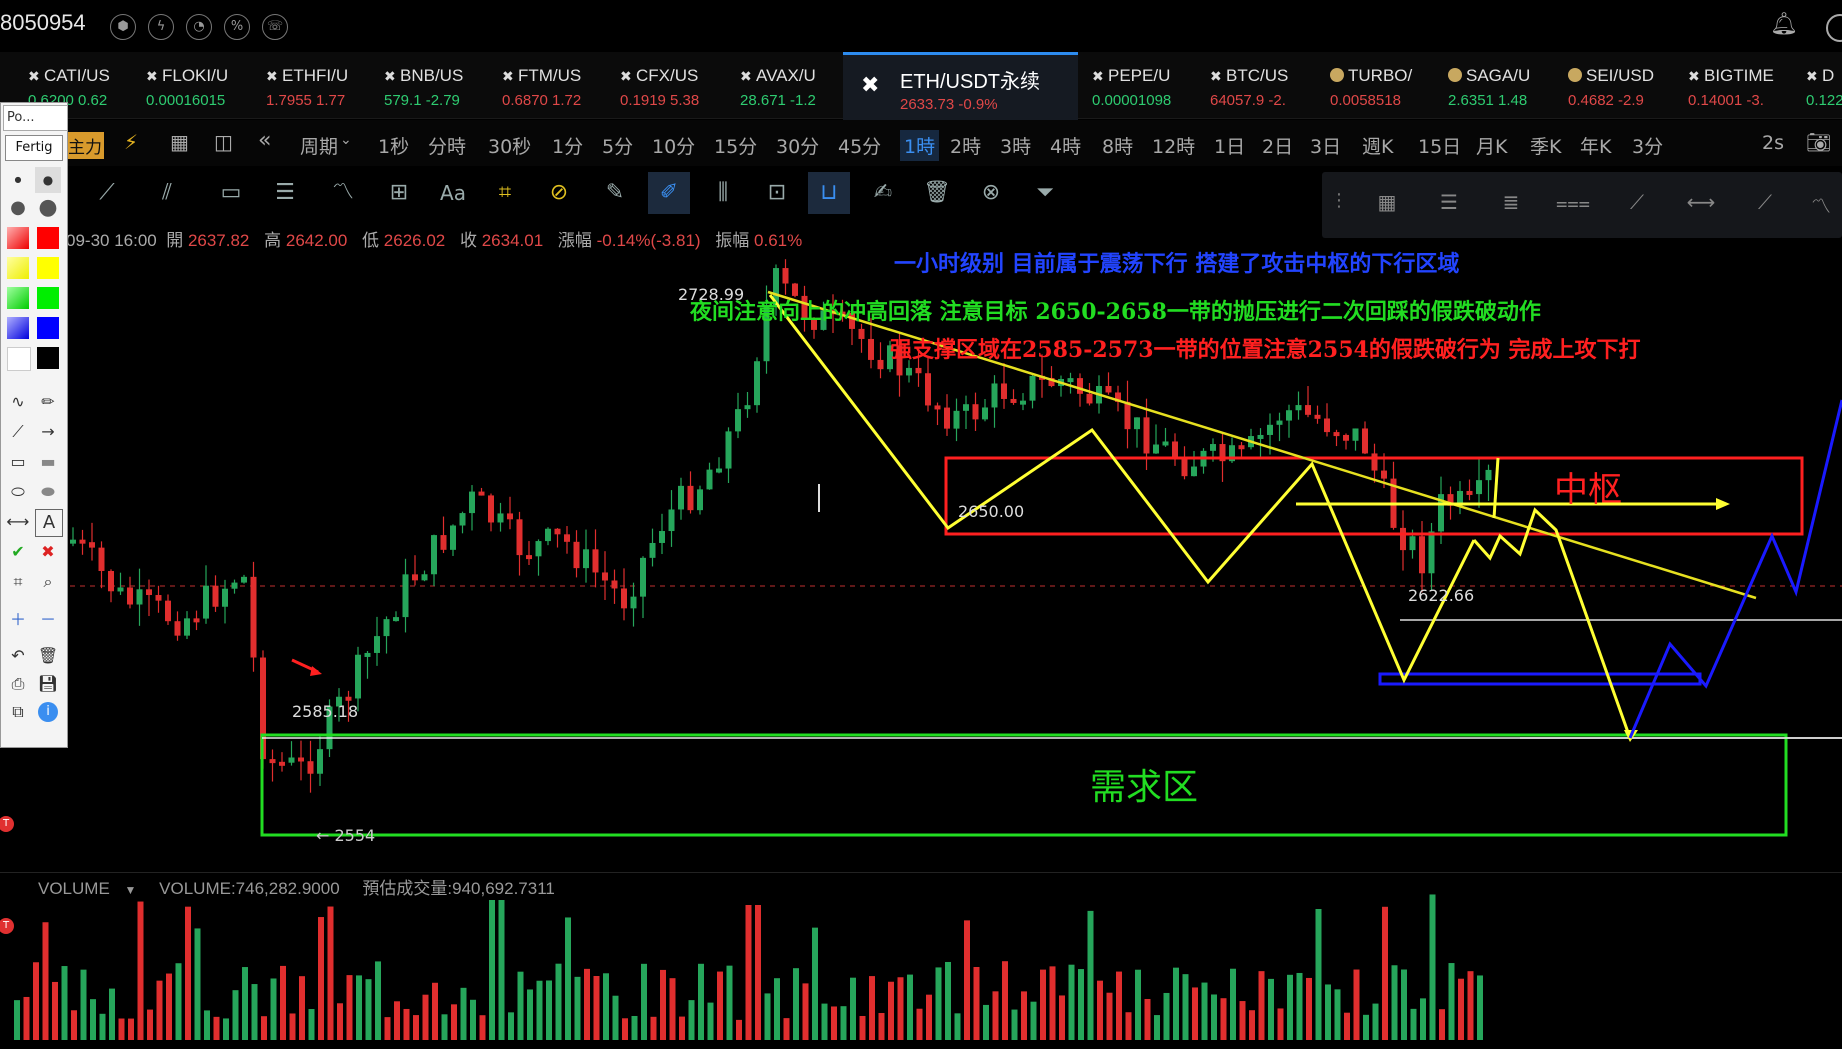 This screenshot has width=1842, height=1049. Describe the element at coordinates (1065, 145) in the screenshot. I see `period-option: 4時` at that location.